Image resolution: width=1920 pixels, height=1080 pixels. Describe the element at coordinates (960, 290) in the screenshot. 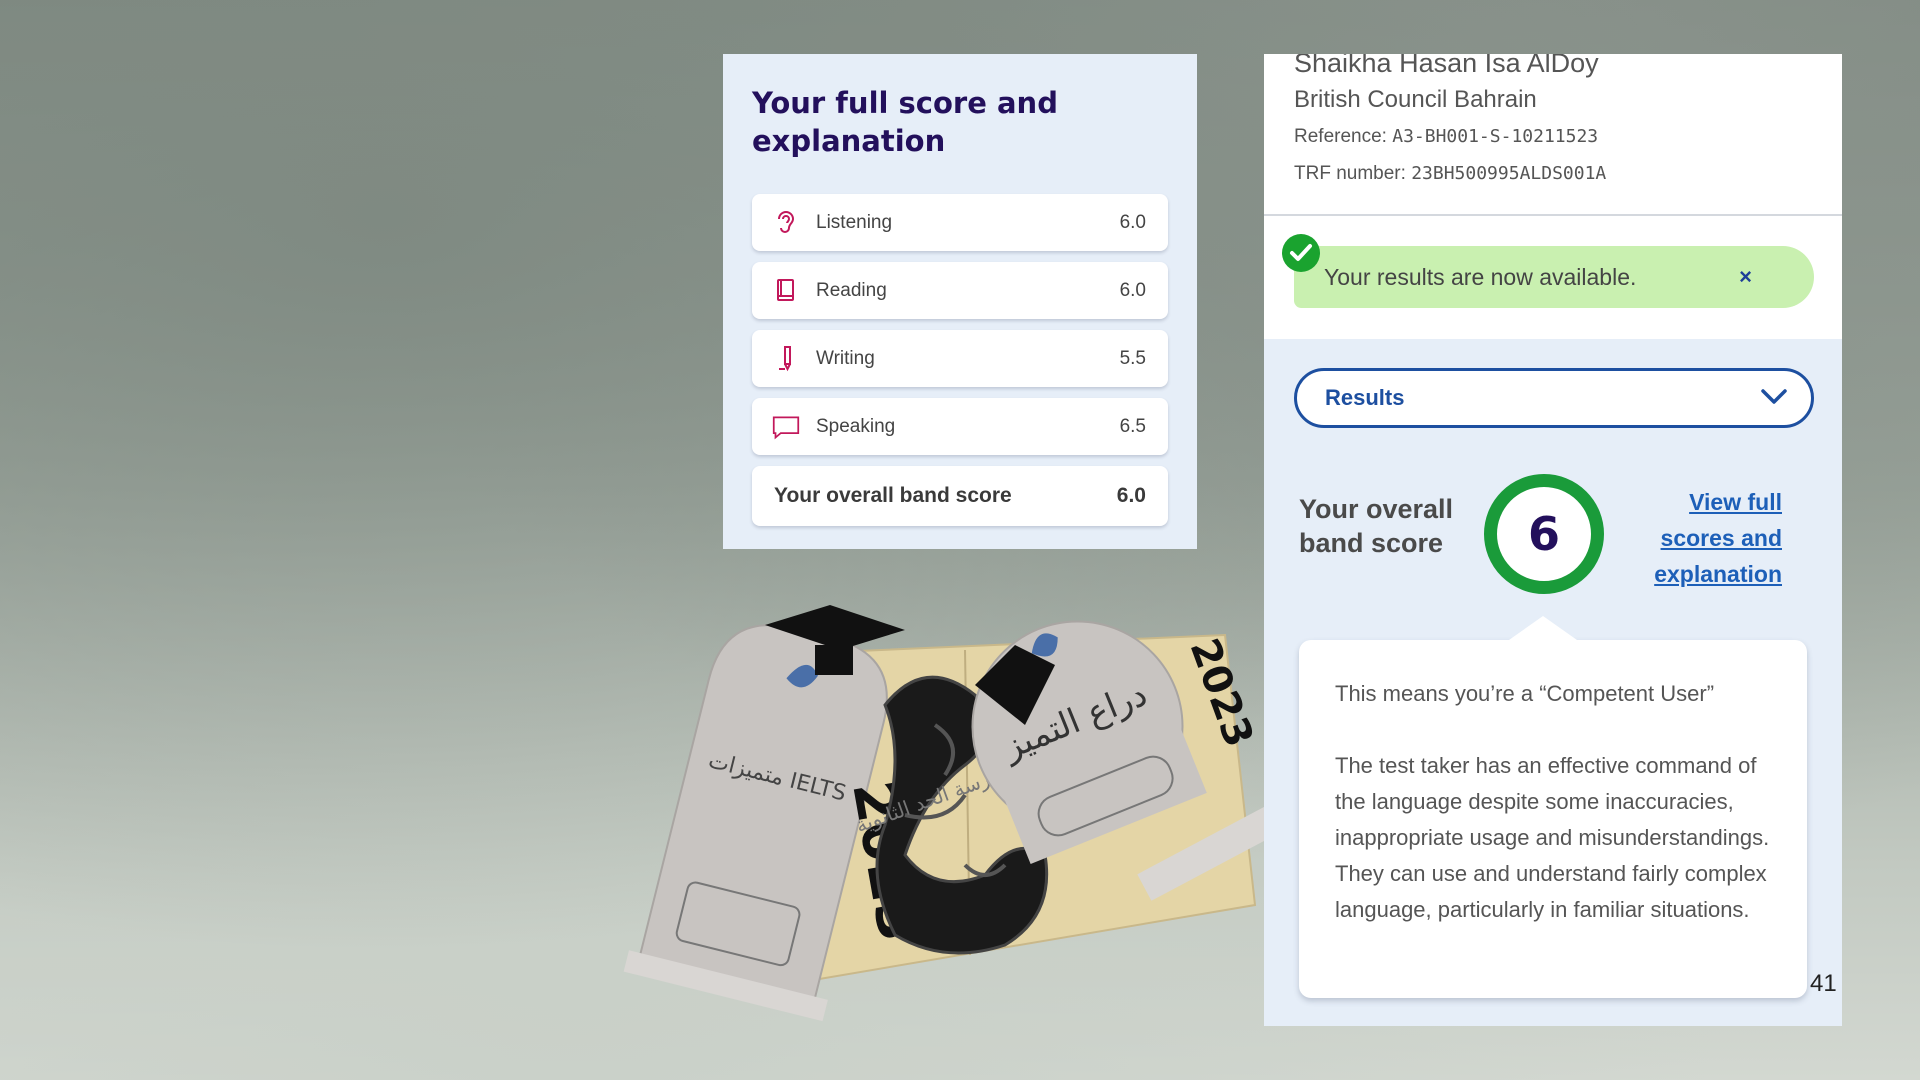

I see `score-row-reading: Reading 6.0` at that location.